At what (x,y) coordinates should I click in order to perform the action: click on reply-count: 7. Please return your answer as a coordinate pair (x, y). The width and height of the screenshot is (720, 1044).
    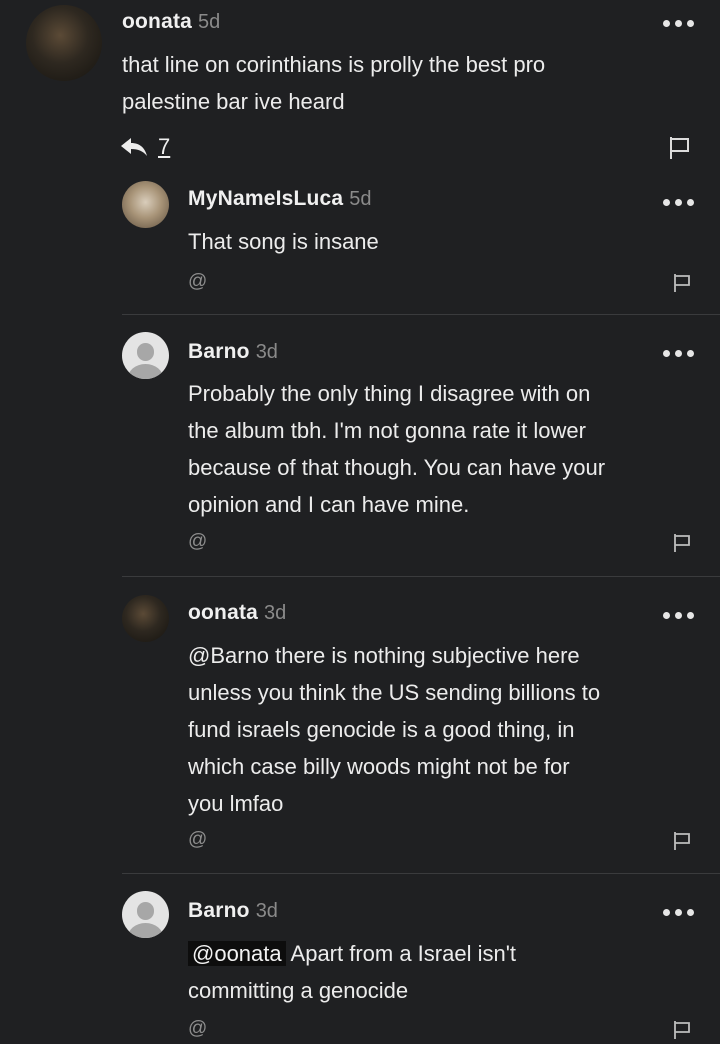
    Looking at the image, I should click on (164, 147).